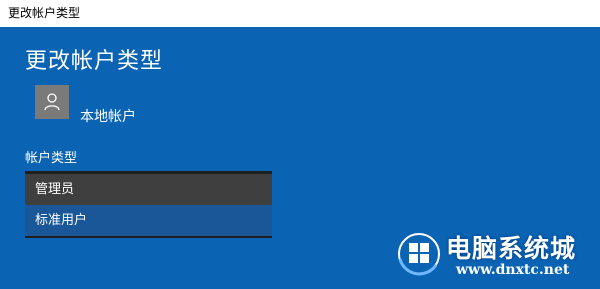 The image size is (600, 289). What do you see at coordinates (300, 13) in the screenshot?
I see `window-title: 更改帐户类型` at bounding box center [300, 13].